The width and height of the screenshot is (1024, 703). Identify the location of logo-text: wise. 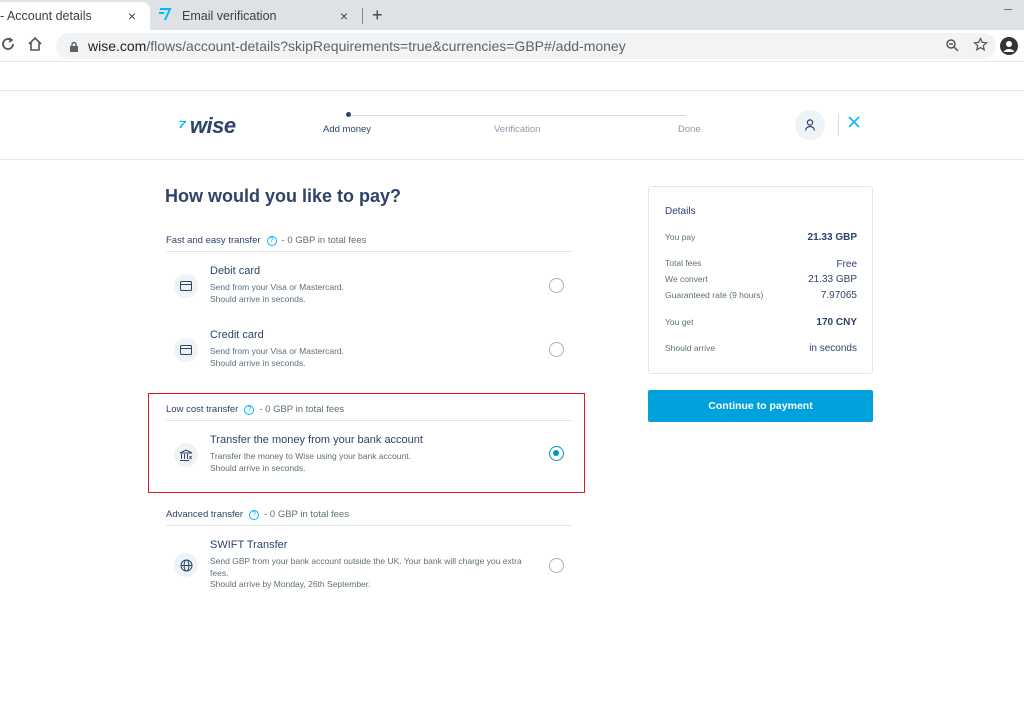
(212, 125).